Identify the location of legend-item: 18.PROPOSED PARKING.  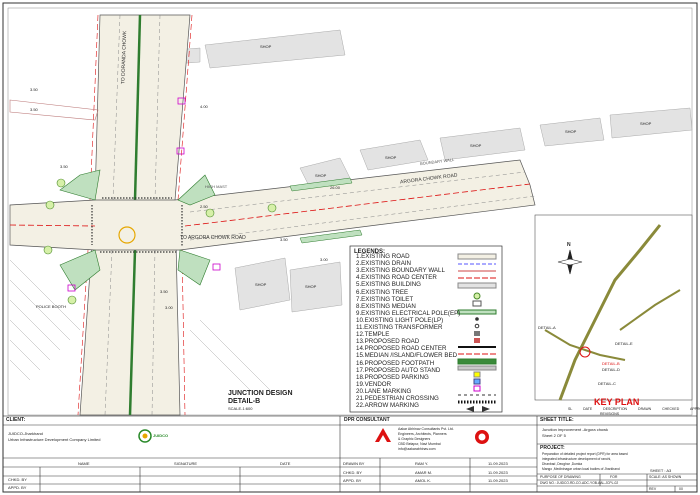
(392, 377).